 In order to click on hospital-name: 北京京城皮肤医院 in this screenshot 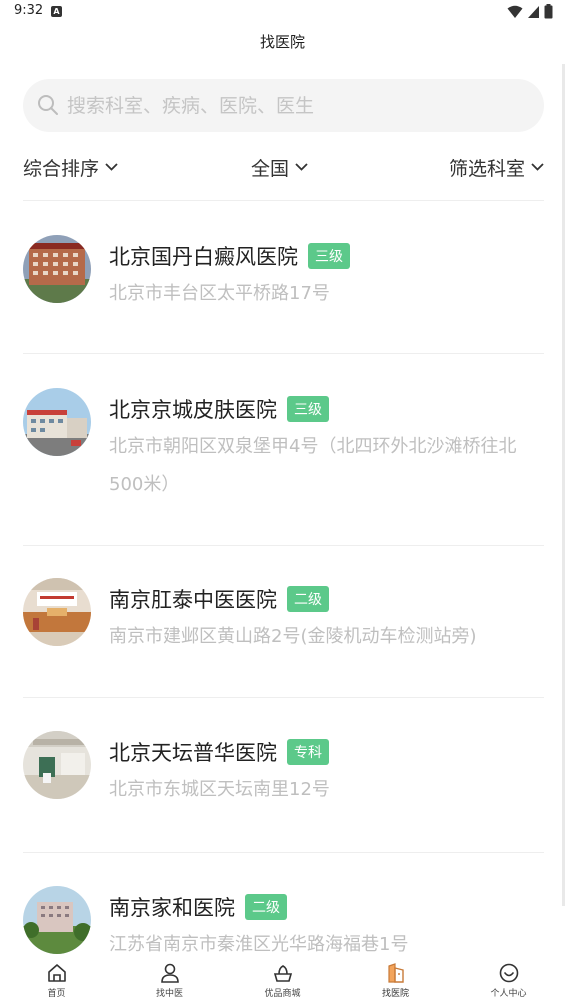, I will do `click(193, 410)`.